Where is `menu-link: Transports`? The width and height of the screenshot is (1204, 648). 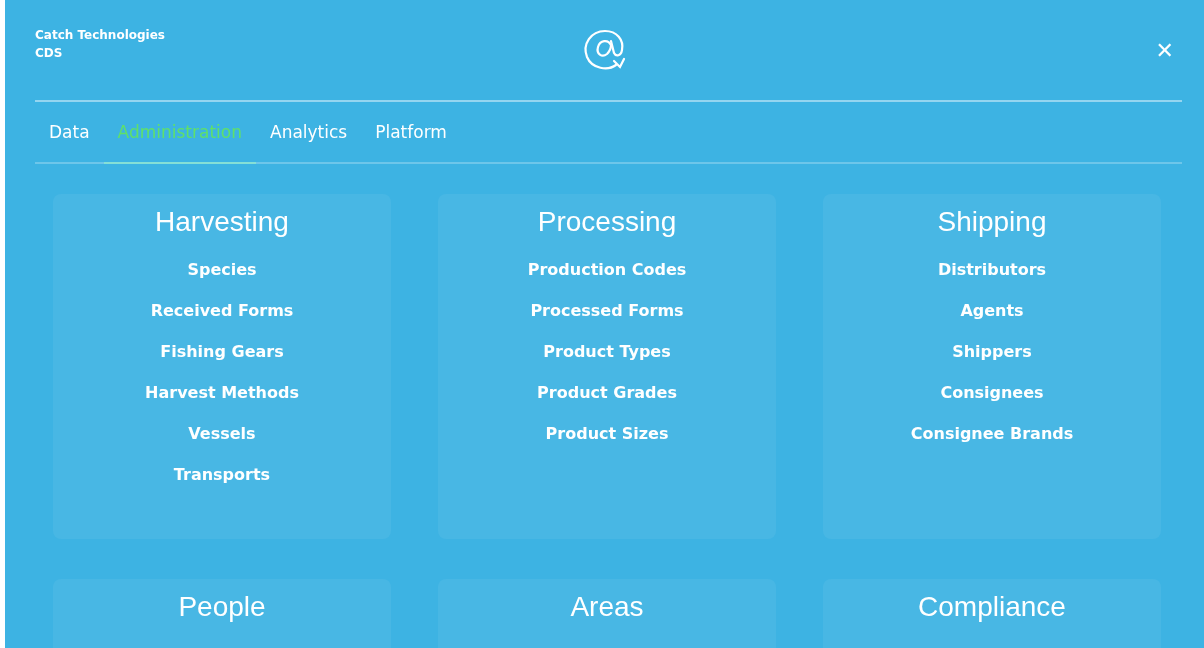
menu-link: Transports is located at coordinates (222, 475).